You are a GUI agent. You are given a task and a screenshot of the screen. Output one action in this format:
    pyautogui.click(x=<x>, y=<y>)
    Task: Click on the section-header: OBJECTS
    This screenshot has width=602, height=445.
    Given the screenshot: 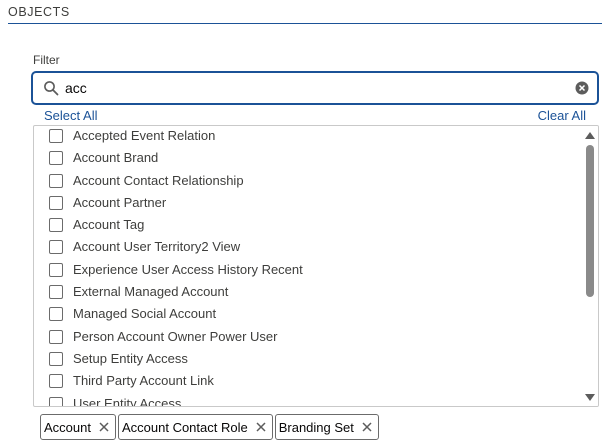 What is the action you would take?
    pyautogui.click(x=305, y=14)
    